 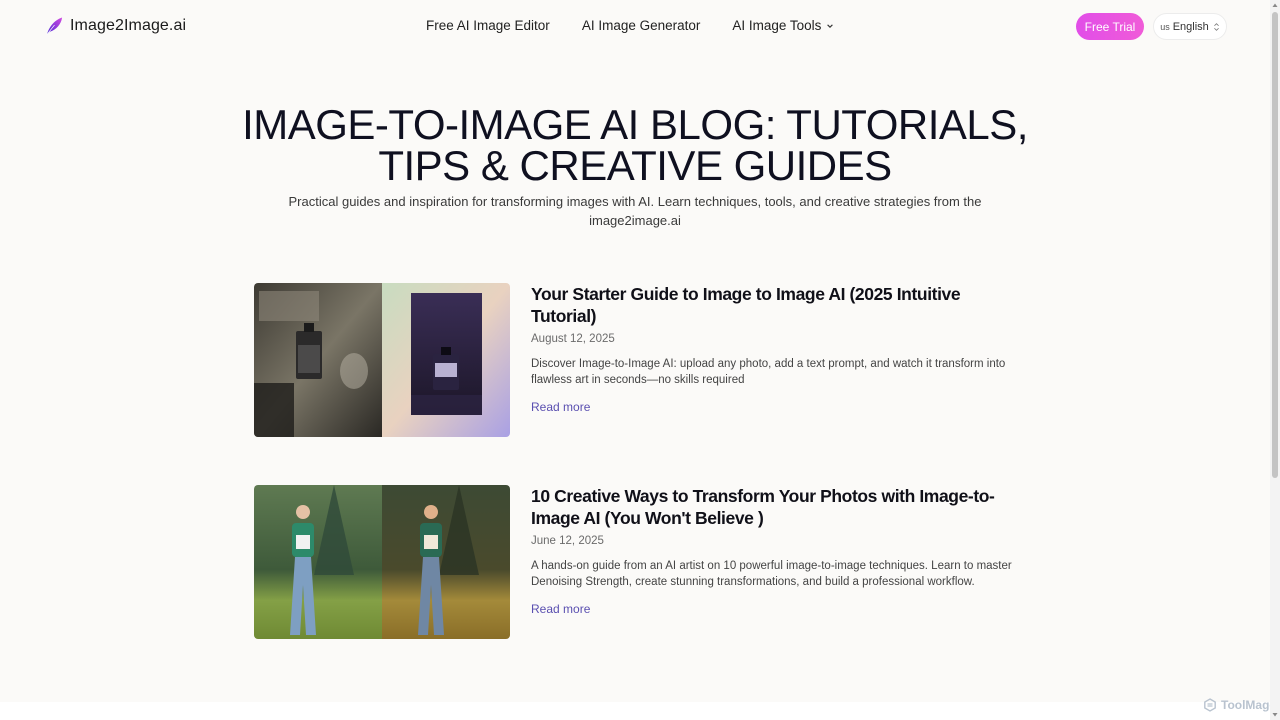 I want to click on hexagon-logo-icon, so click(x=1210, y=705).